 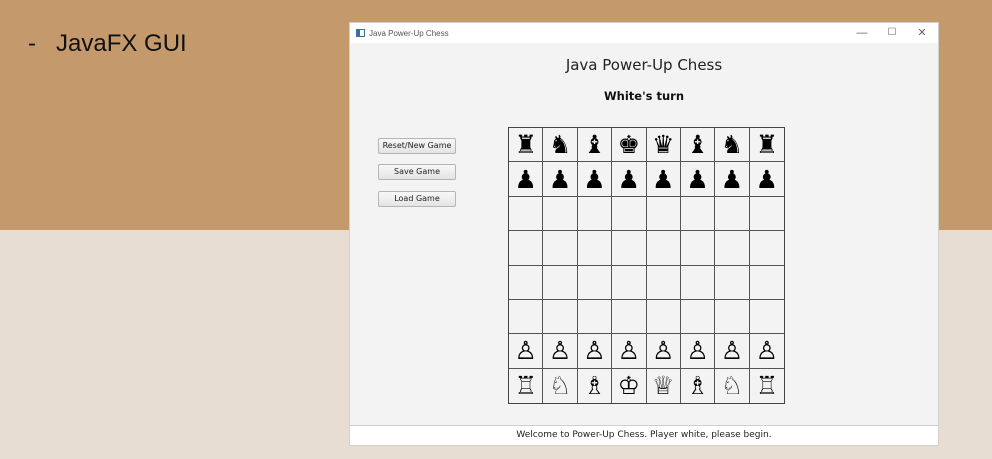 What do you see at coordinates (409, 33) in the screenshot?
I see `window-title: Java Power-Up Chess` at bounding box center [409, 33].